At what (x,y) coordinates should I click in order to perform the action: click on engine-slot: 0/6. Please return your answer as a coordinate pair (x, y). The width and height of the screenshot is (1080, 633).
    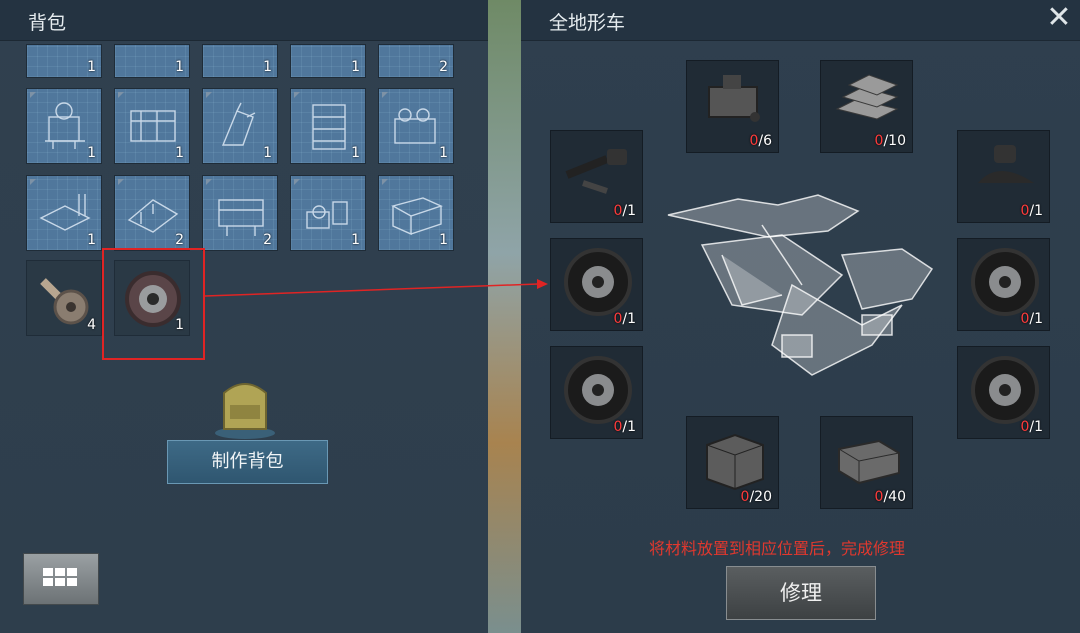
    Looking at the image, I should click on (732, 106).